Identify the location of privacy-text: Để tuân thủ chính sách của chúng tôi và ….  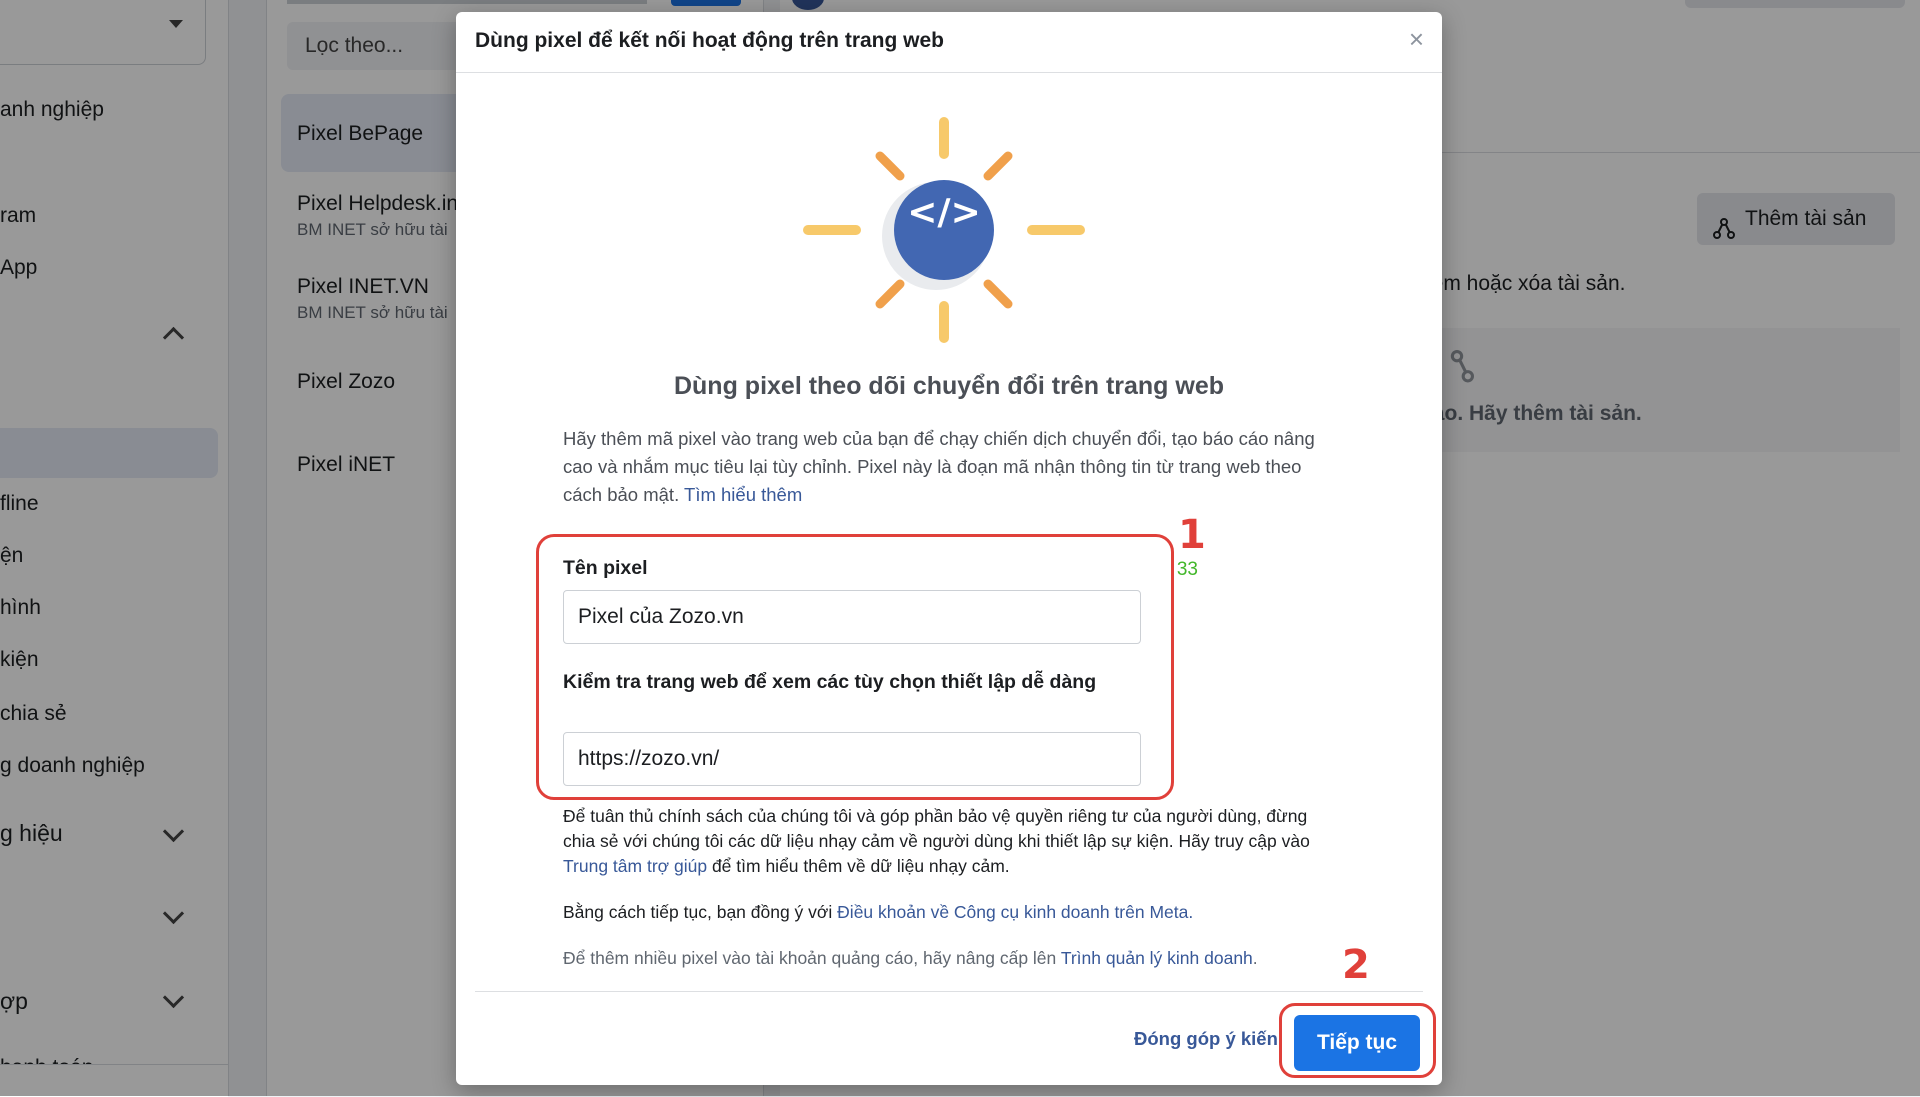
(936, 828).